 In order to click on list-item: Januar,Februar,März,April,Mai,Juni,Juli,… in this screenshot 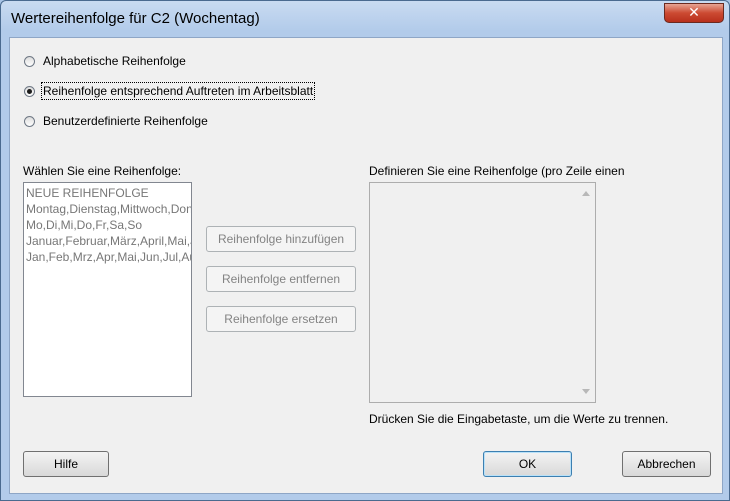, I will do `click(107, 241)`.